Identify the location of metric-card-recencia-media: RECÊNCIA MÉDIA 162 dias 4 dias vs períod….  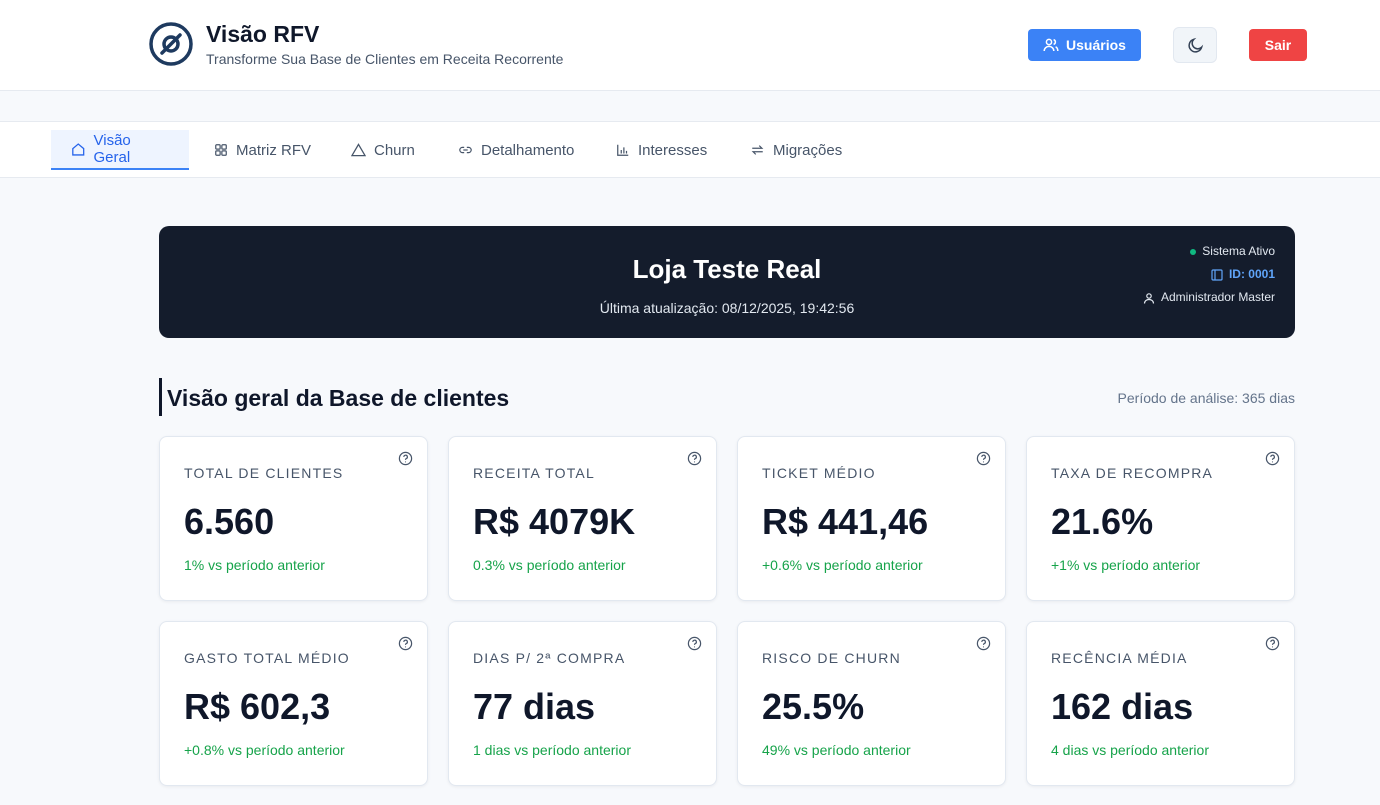
(1160, 703).